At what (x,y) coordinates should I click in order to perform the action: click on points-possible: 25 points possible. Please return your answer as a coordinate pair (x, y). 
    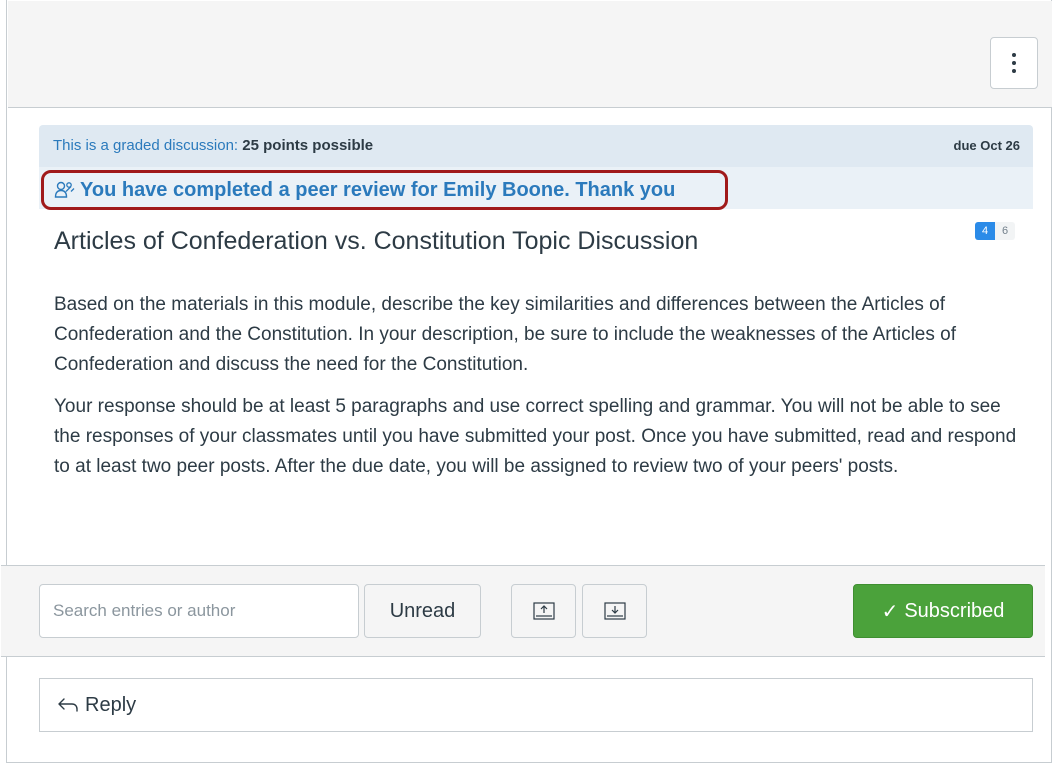
    Looking at the image, I should click on (308, 145).